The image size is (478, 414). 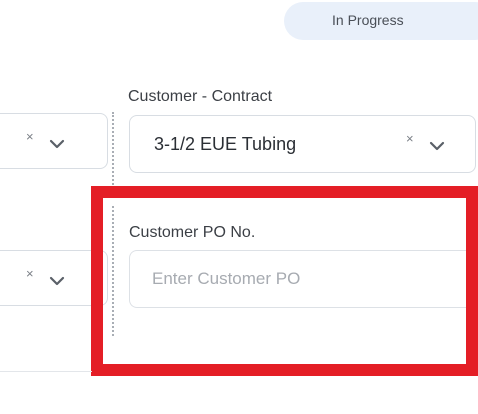 What do you see at coordinates (302, 144) in the screenshot?
I see `contract-select: 3-1/2 EUE Tubing ×` at bounding box center [302, 144].